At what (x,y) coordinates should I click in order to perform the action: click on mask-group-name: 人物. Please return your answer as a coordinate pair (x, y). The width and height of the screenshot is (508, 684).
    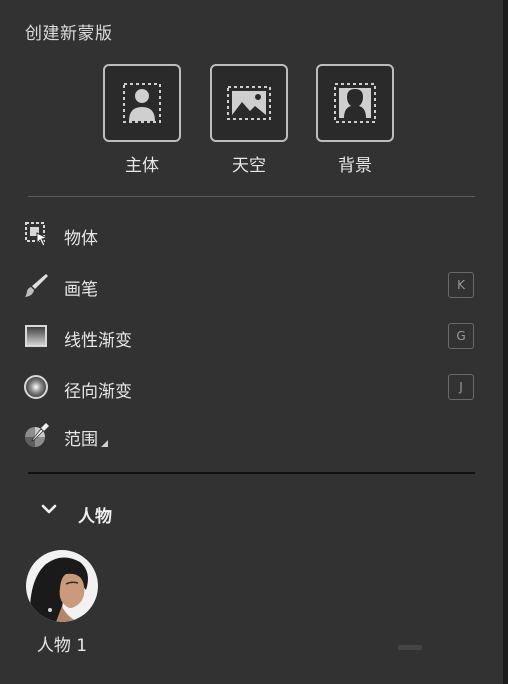
    Looking at the image, I should click on (95, 517).